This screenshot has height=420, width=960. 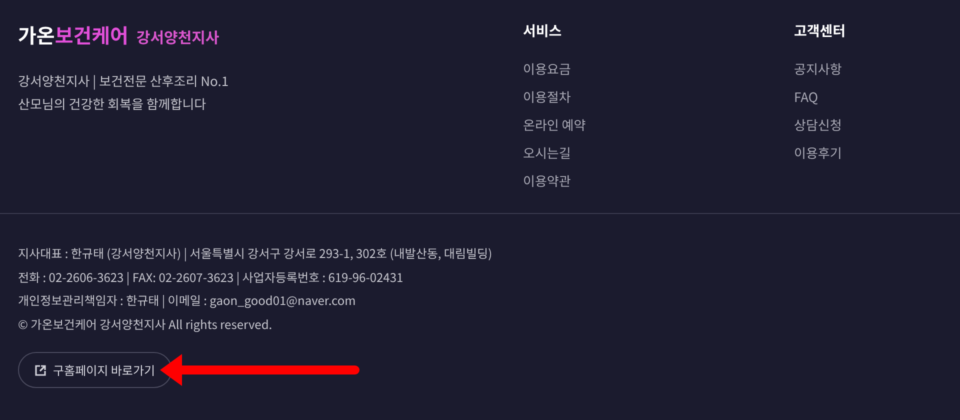 I want to click on column-title: 고객센터, so click(x=820, y=31).